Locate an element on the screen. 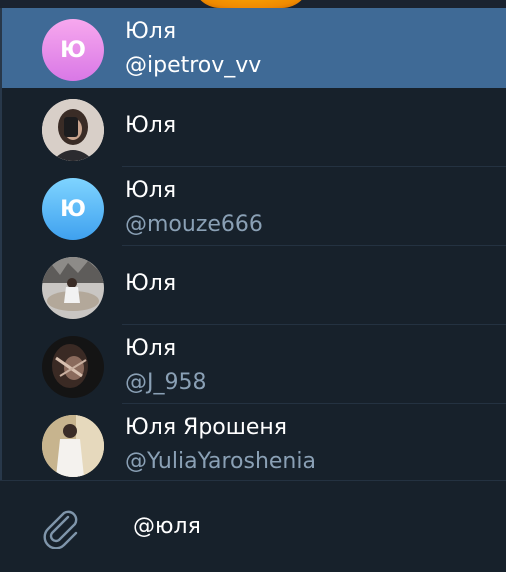 This screenshot has width=506, height=572. mention-item: Юля Ярошеня @YuliaYaroshenia is located at coordinates (254, 443).